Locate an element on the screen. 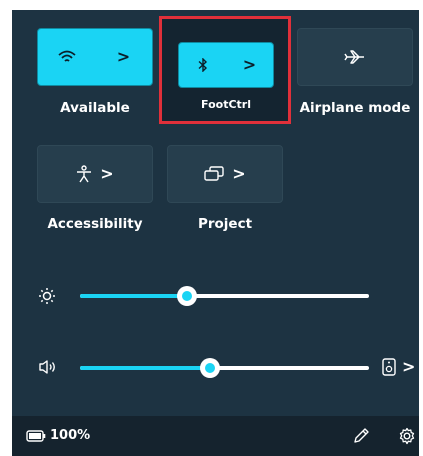 The height and width of the screenshot is (456, 423). battery-icon is located at coordinates (36, 435).